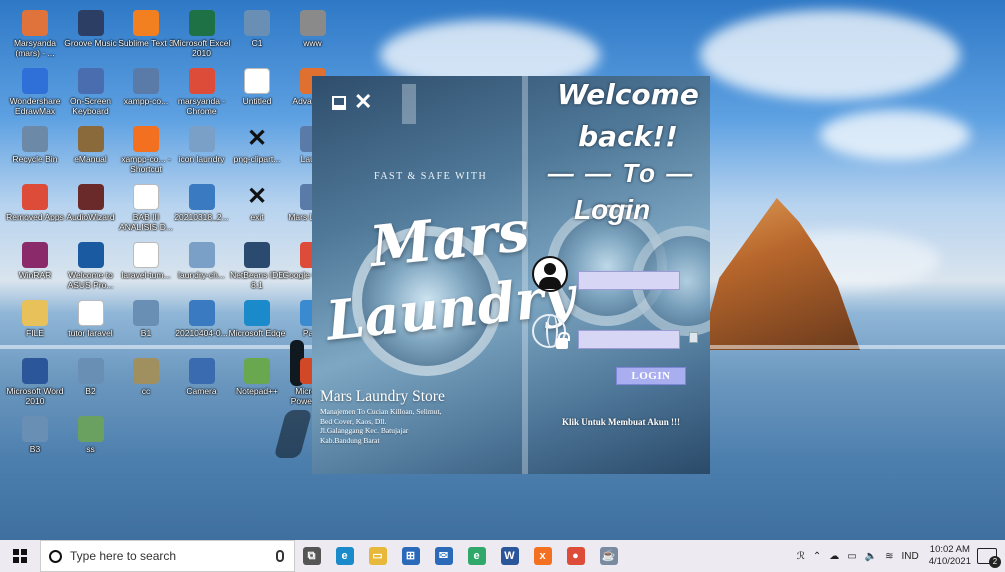 Image resolution: width=1005 pixels, height=572 pixels. What do you see at coordinates (91, 155) in the screenshot?
I see `desktop-icon: eManual` at bounding box center [91, 155].